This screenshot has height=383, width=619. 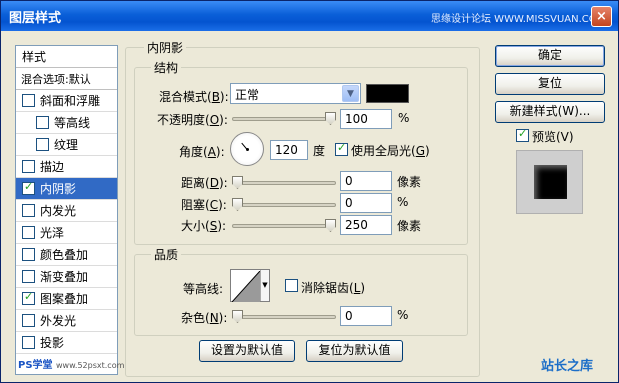 What do you see at coordinates (295, 93) in the screenshot?
I see `blend-mode-select: 正常 ▼` at bounding box center [295, 93].